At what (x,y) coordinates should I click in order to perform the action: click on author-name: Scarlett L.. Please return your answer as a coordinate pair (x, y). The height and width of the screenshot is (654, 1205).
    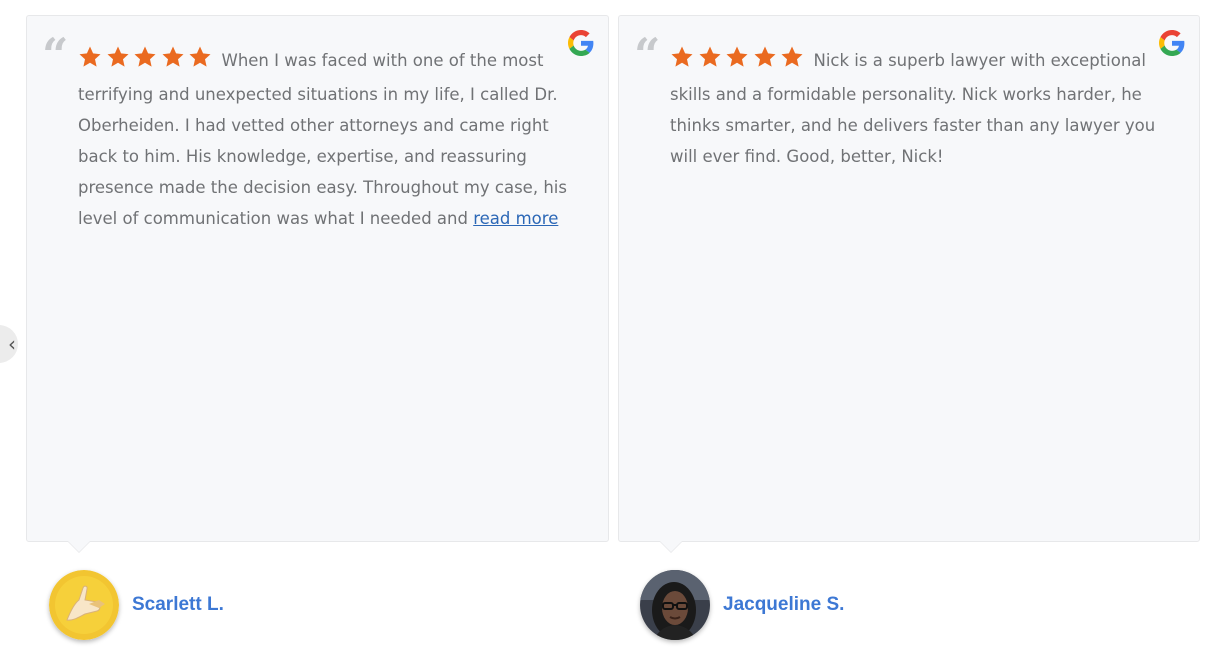
    Looking at the image, I should click on (178, 604).